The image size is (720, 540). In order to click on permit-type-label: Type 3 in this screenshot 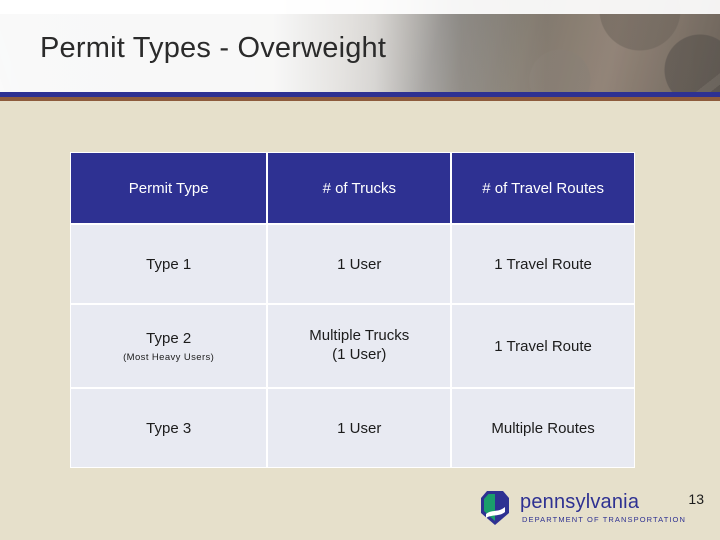, I will do `click(169, 428)`.